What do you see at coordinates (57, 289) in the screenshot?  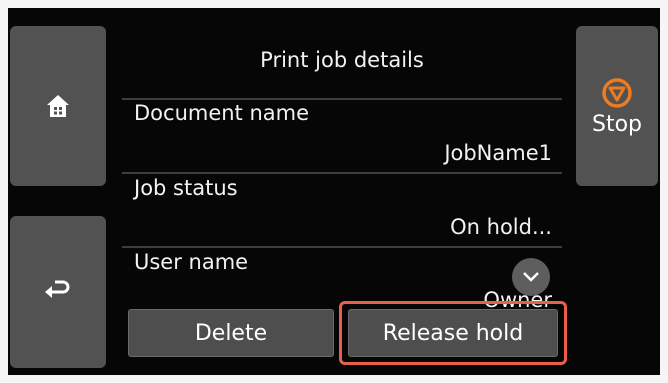 I see `back-arrow-icon` at bounding box center [57, 289].